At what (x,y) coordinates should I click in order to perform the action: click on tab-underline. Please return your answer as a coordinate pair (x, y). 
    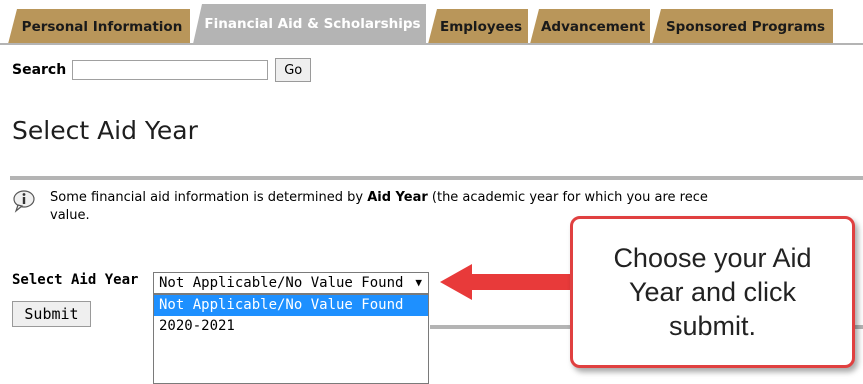
    Looking at the image, I should click on (431, 44).